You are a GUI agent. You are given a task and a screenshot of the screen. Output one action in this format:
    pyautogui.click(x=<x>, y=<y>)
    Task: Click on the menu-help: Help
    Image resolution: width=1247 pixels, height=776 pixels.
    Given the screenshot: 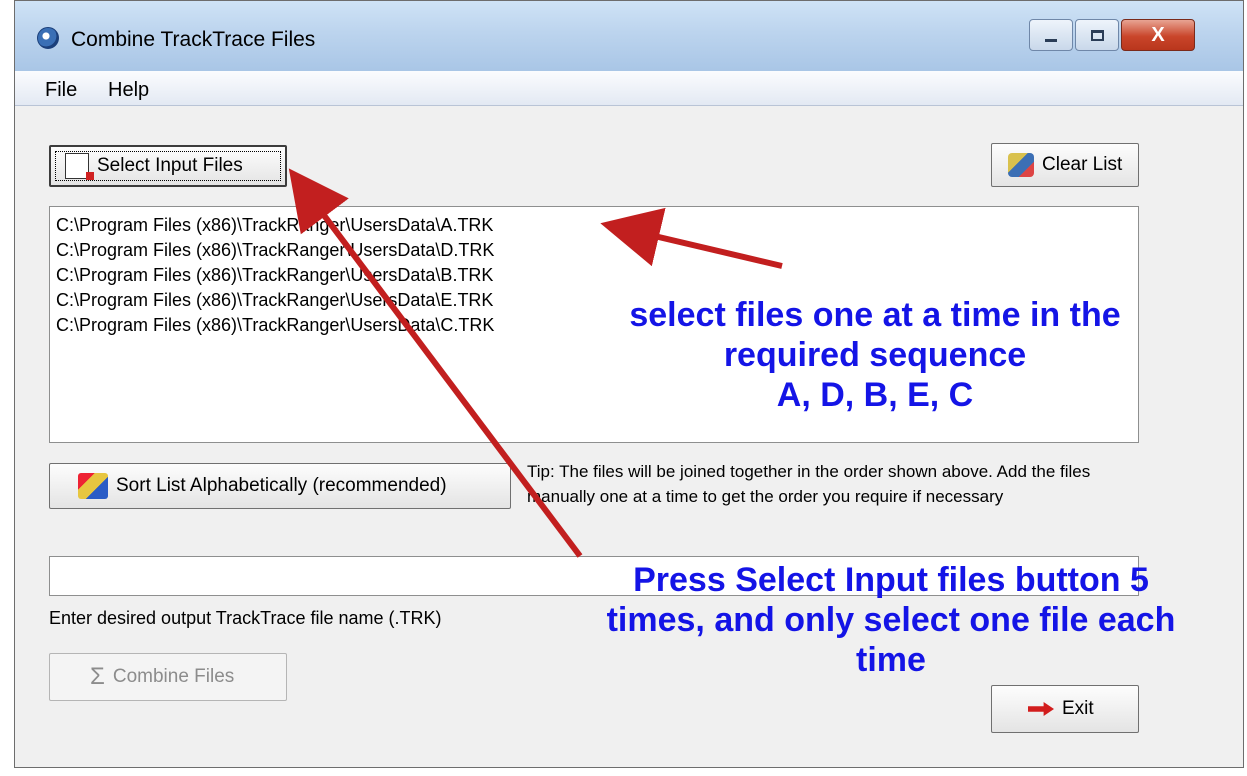 What is the action you would take?
    pyautogui.click(x=128, y=90)
    